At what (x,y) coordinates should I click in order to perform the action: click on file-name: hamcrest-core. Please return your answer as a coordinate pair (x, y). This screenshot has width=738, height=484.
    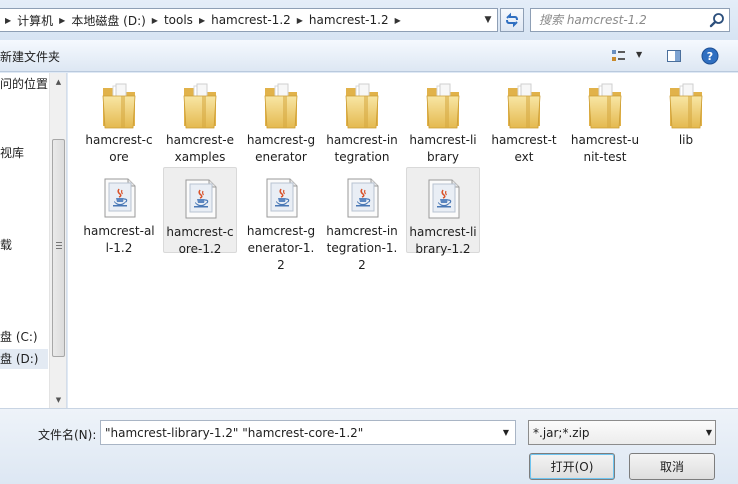
    Looking at the image, I should click on (119, 148).